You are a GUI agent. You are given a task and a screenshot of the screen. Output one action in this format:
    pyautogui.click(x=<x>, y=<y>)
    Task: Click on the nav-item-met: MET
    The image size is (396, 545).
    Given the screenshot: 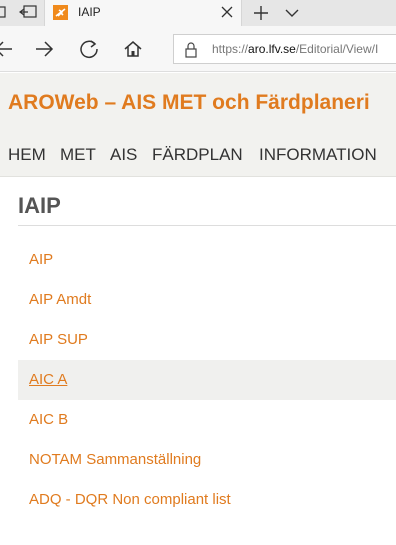 What is the action you would take?
    pyautogui.click(x=78, y=155)
    